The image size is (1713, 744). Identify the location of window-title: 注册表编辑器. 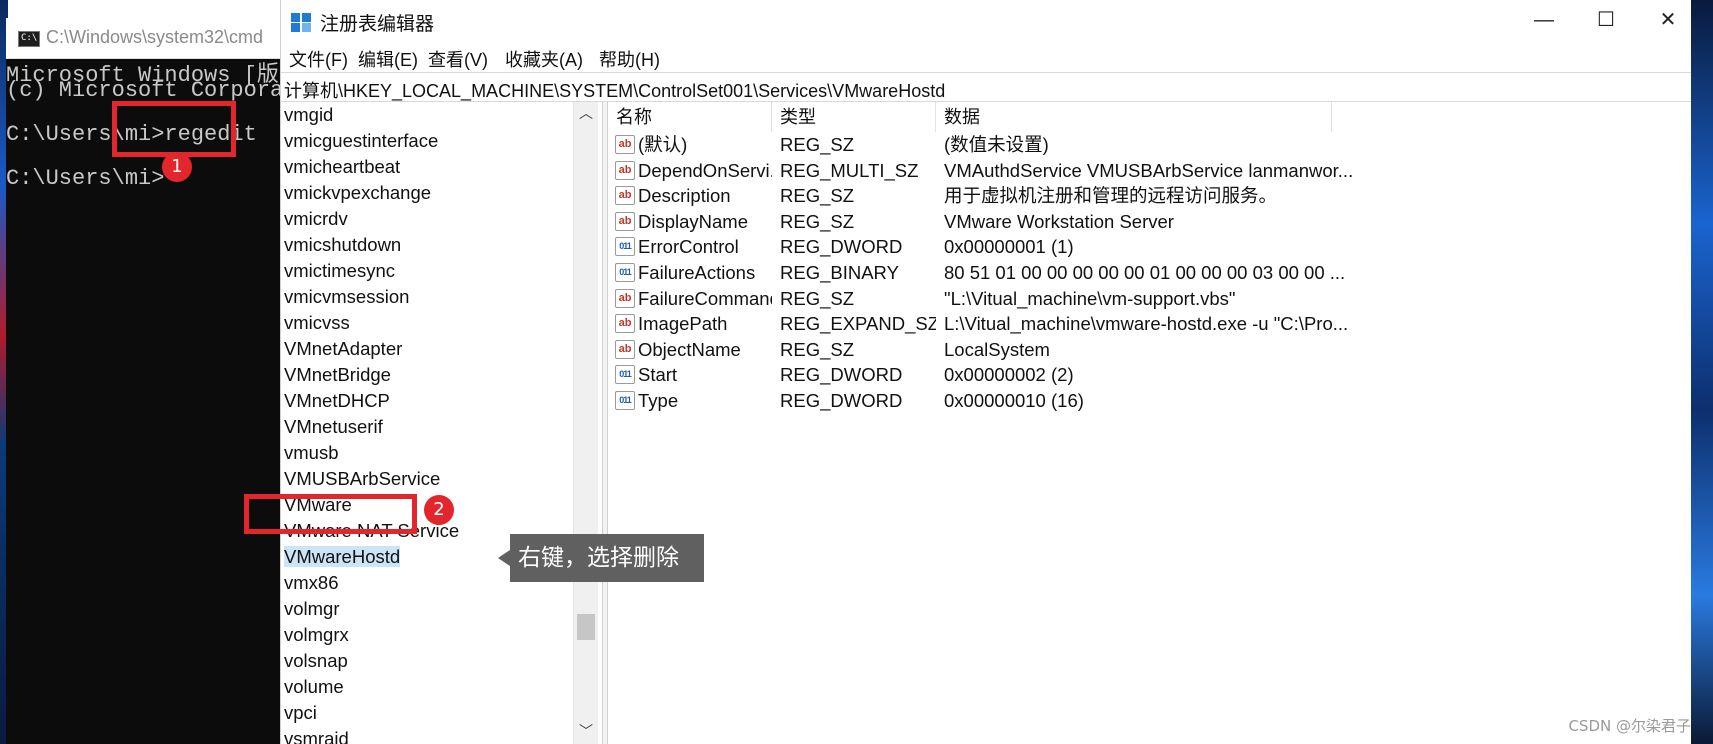
(377, 24).